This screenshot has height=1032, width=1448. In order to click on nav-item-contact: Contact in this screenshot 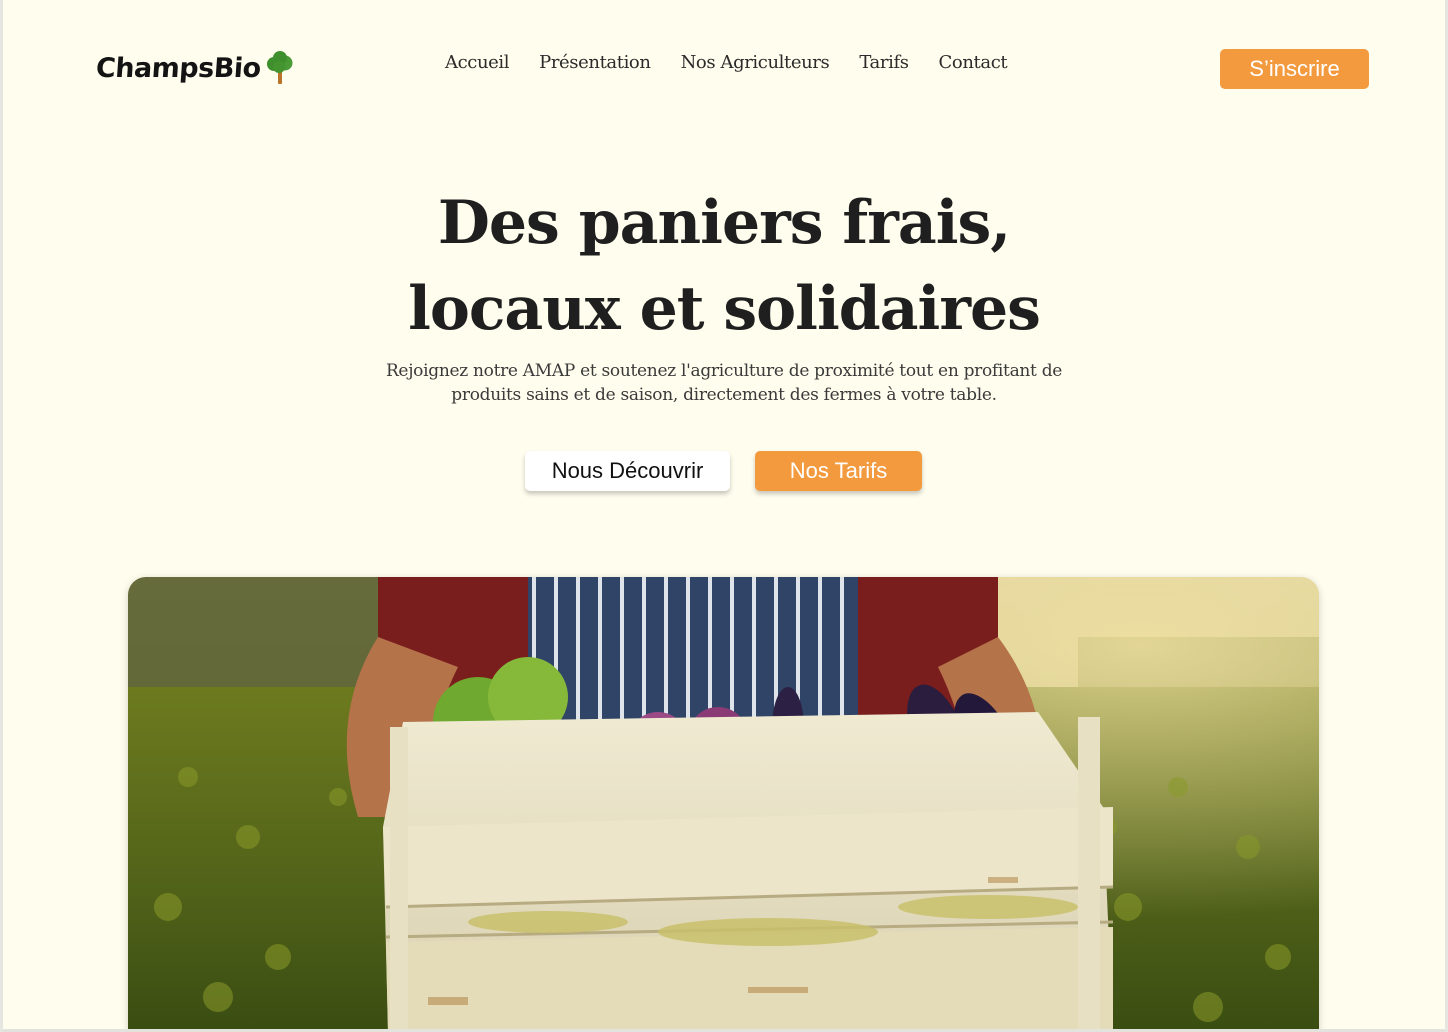, I will do `click(973, 62)`.